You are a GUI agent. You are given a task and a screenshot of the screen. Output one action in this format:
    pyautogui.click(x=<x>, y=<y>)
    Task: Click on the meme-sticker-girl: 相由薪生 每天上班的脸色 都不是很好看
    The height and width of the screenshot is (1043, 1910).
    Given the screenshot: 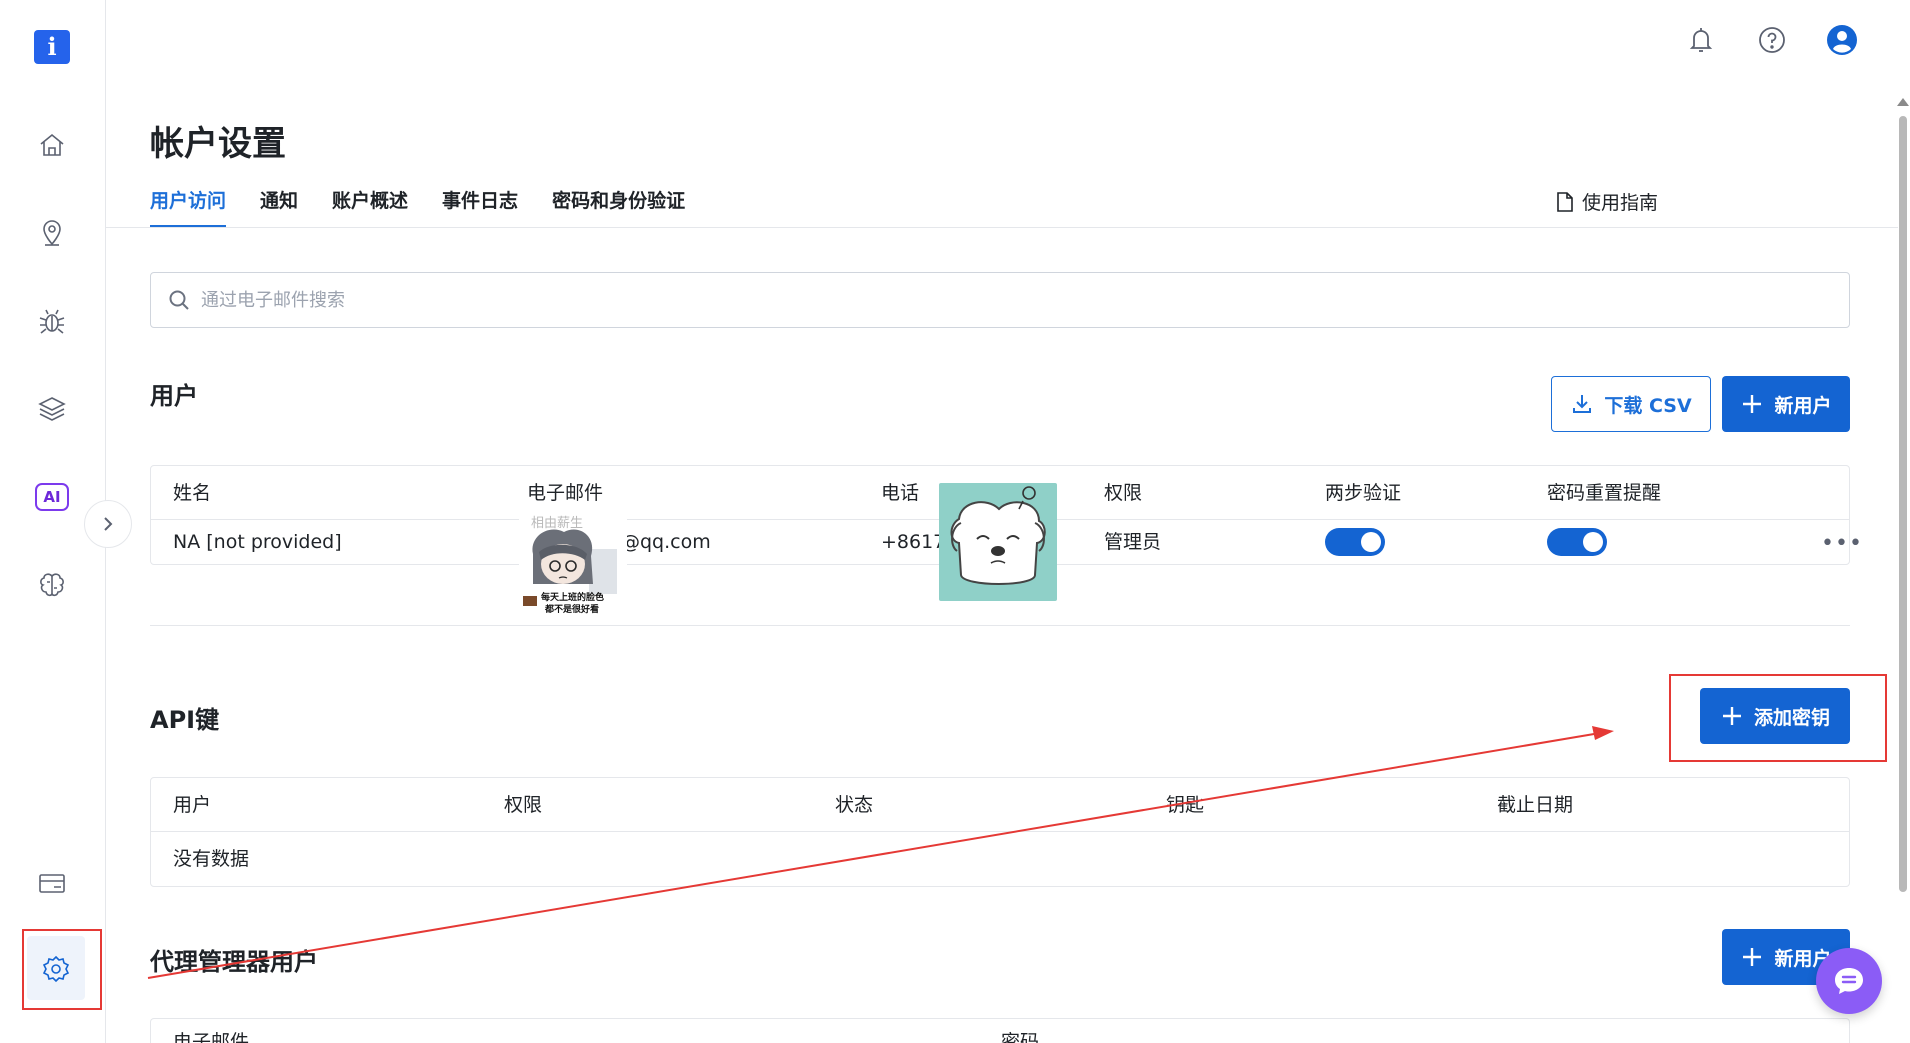 What is the action you would take?
    pyautogui.click(x=573, y=567)
    